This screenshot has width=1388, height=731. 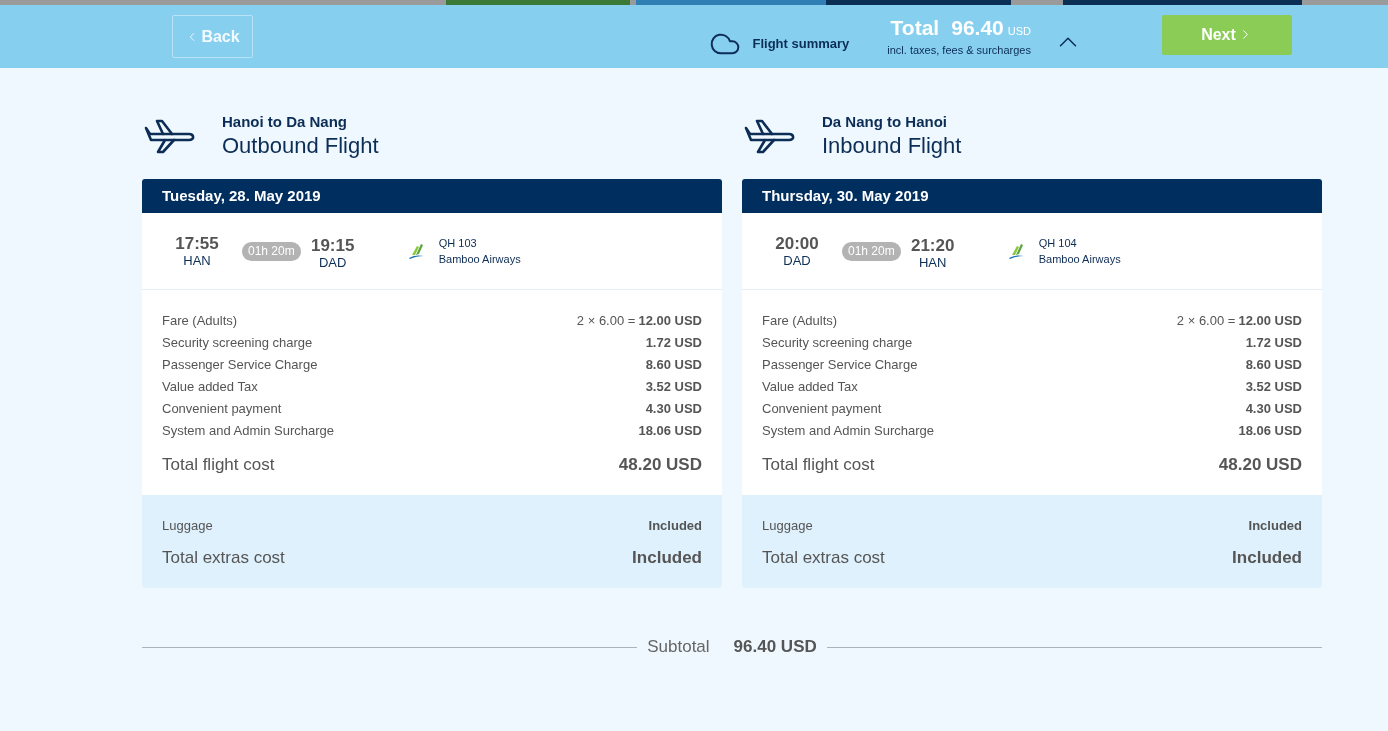 What do you see at coordinates (775, 647) in the screenshot?
I see `subtotal-amount: 96.40 USD` at bounding box center [775, 647].